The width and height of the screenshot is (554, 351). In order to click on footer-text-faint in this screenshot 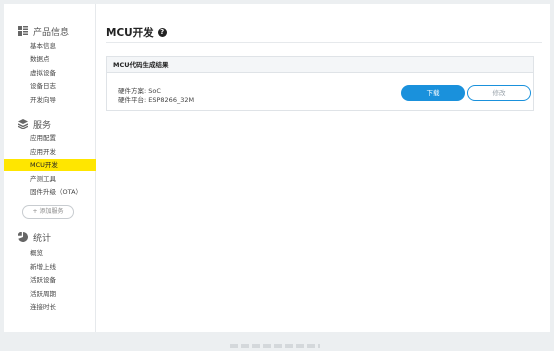, I will do `click(275, 346)`.